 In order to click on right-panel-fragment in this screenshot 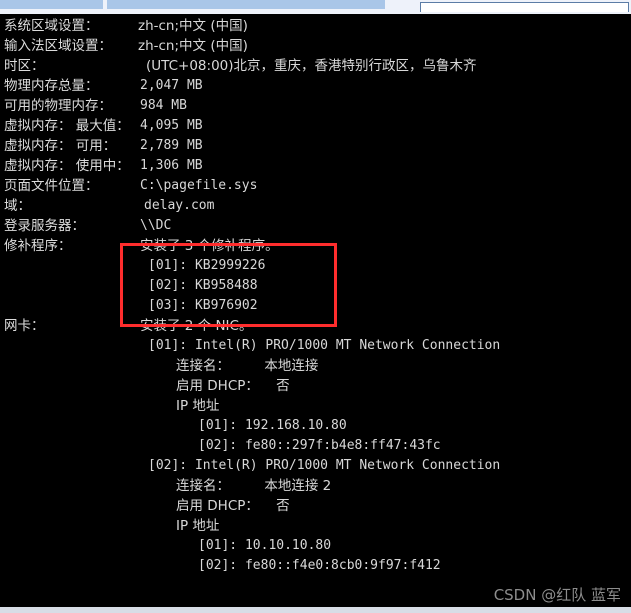, I will do `click(524, 7)`.